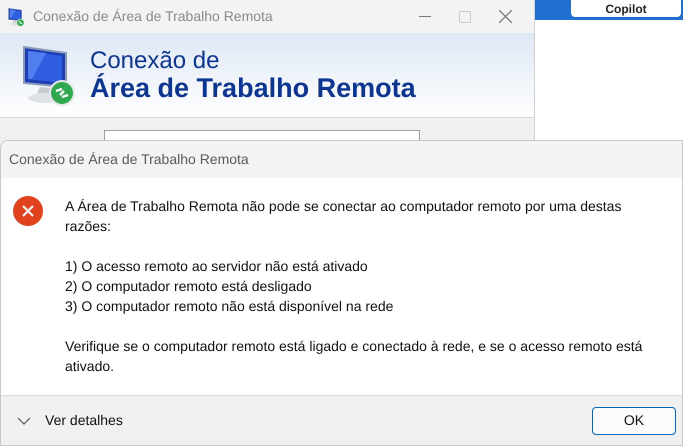 The width and height of the screenshot is (683, 446). I want to click on minimize-icon, so click(425, 17).